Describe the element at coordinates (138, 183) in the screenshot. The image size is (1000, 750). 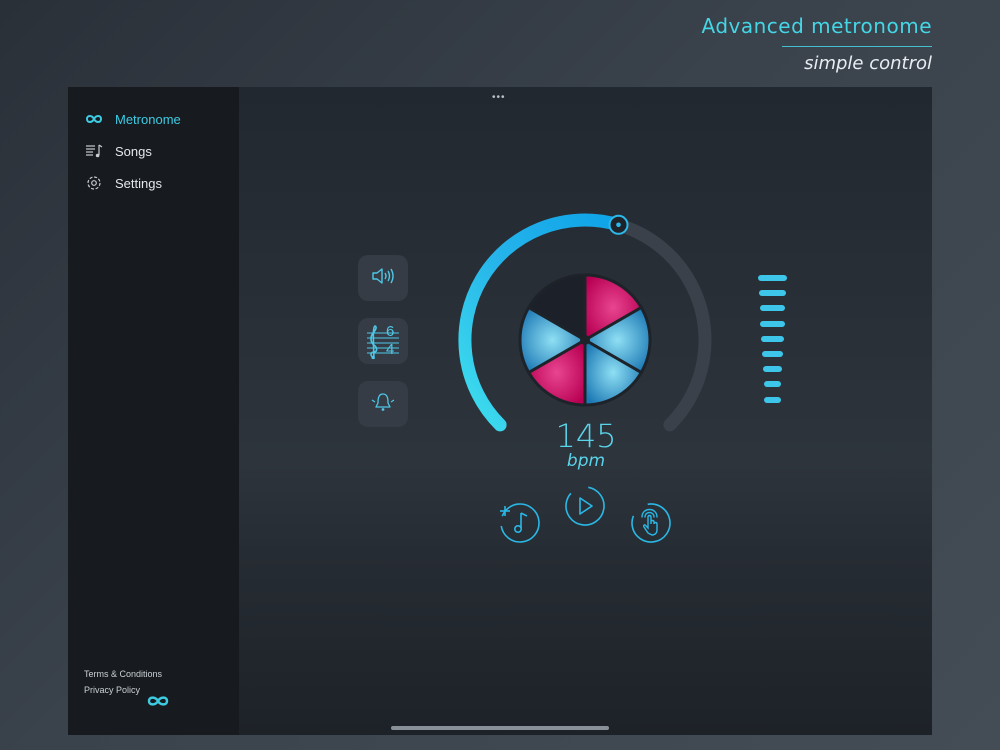
I see `sidebar-item-label: Settings` at that location.